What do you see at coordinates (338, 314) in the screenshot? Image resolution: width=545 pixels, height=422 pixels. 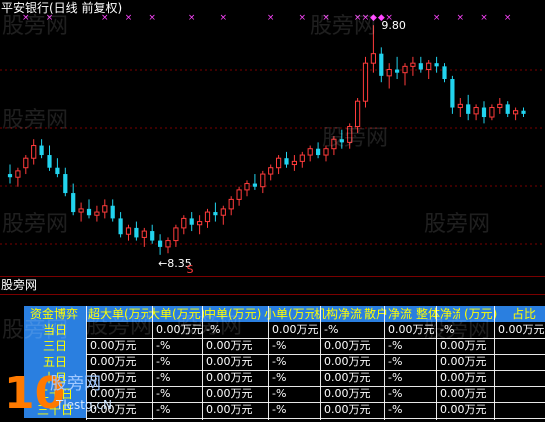 I see `table-header-cell: 机构净流` at bounding box center [338, 314].